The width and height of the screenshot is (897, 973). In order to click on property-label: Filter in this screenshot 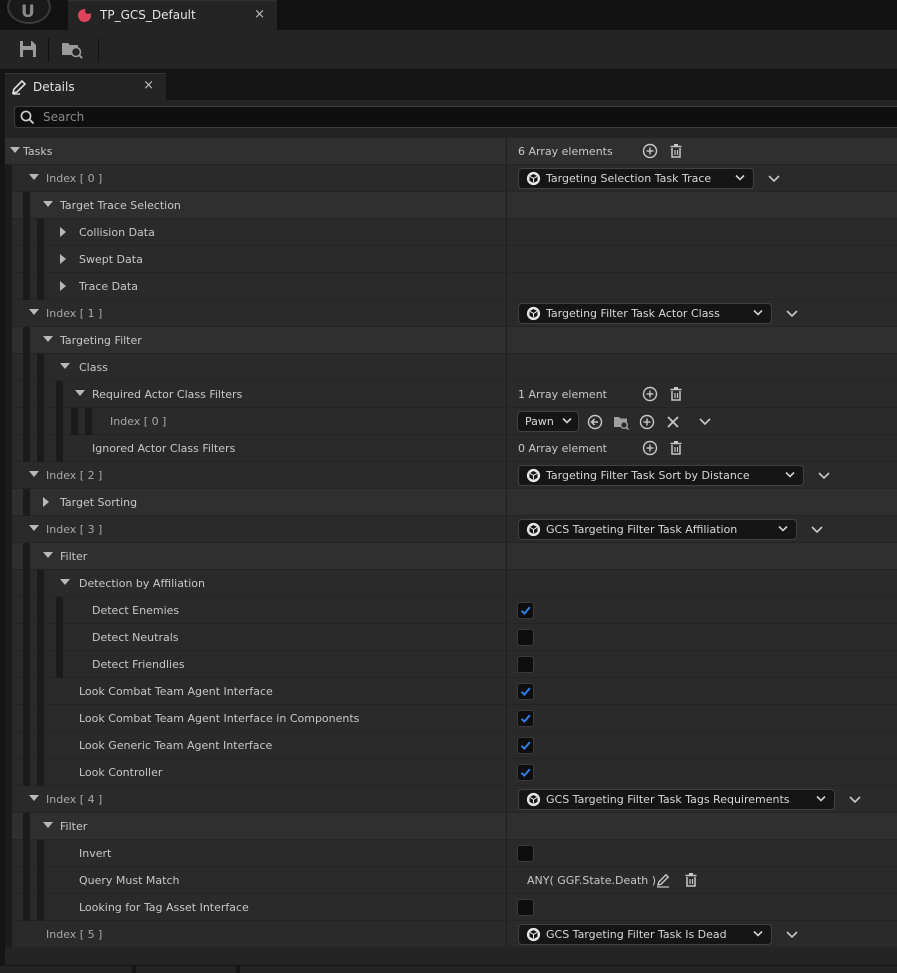, I will do `click(74, 826)`.